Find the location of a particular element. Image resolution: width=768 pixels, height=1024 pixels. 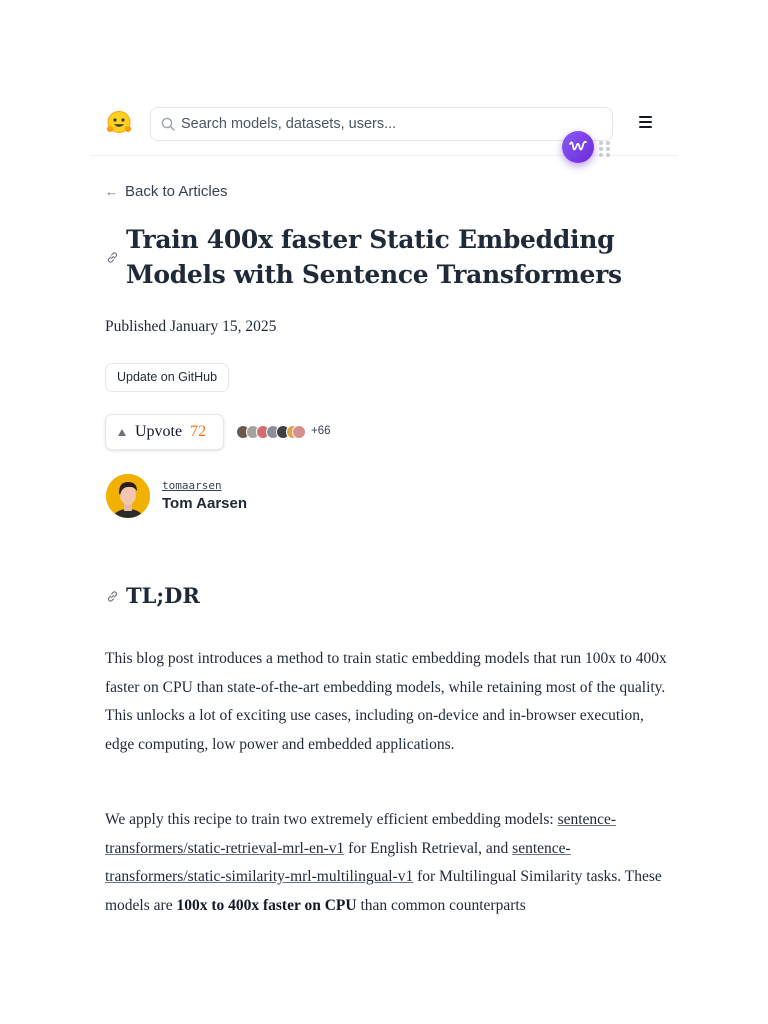

hamburger-menu-icon is located at coordinates (646, 123).